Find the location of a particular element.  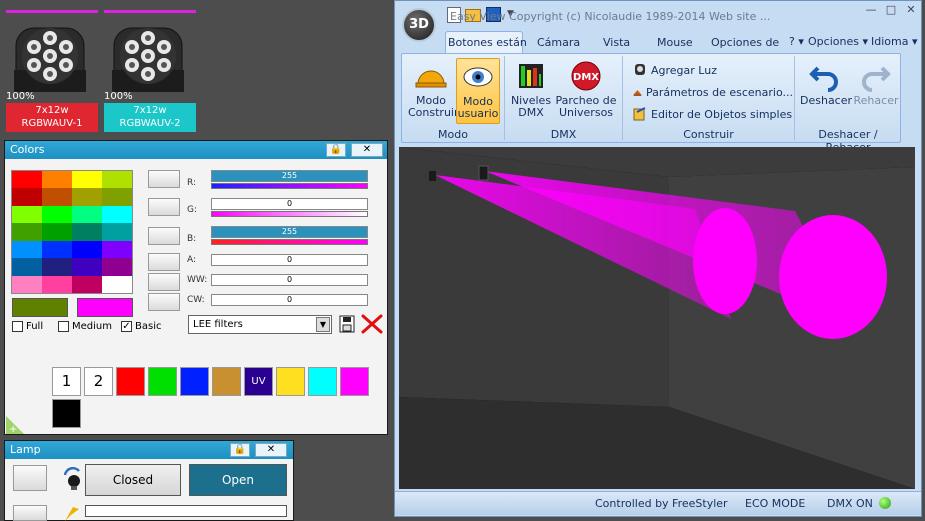

channel-r-button is located at coordinates (164, 179).